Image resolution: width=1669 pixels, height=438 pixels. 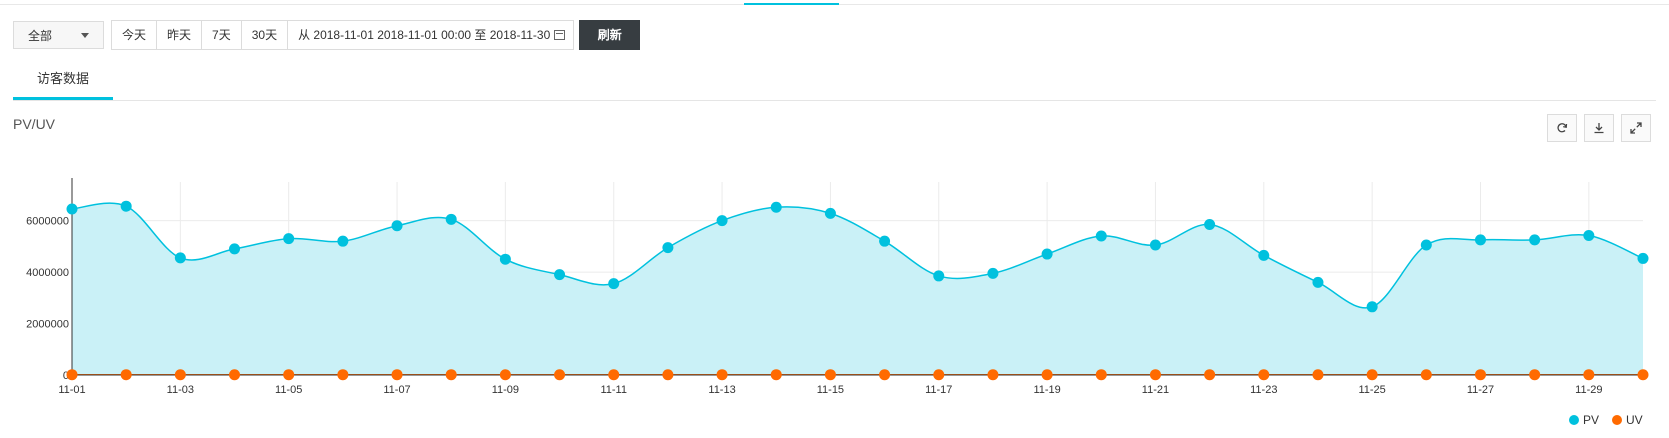 I want to click on x-tick-label: 11-21, so click(x=1155, y=390).